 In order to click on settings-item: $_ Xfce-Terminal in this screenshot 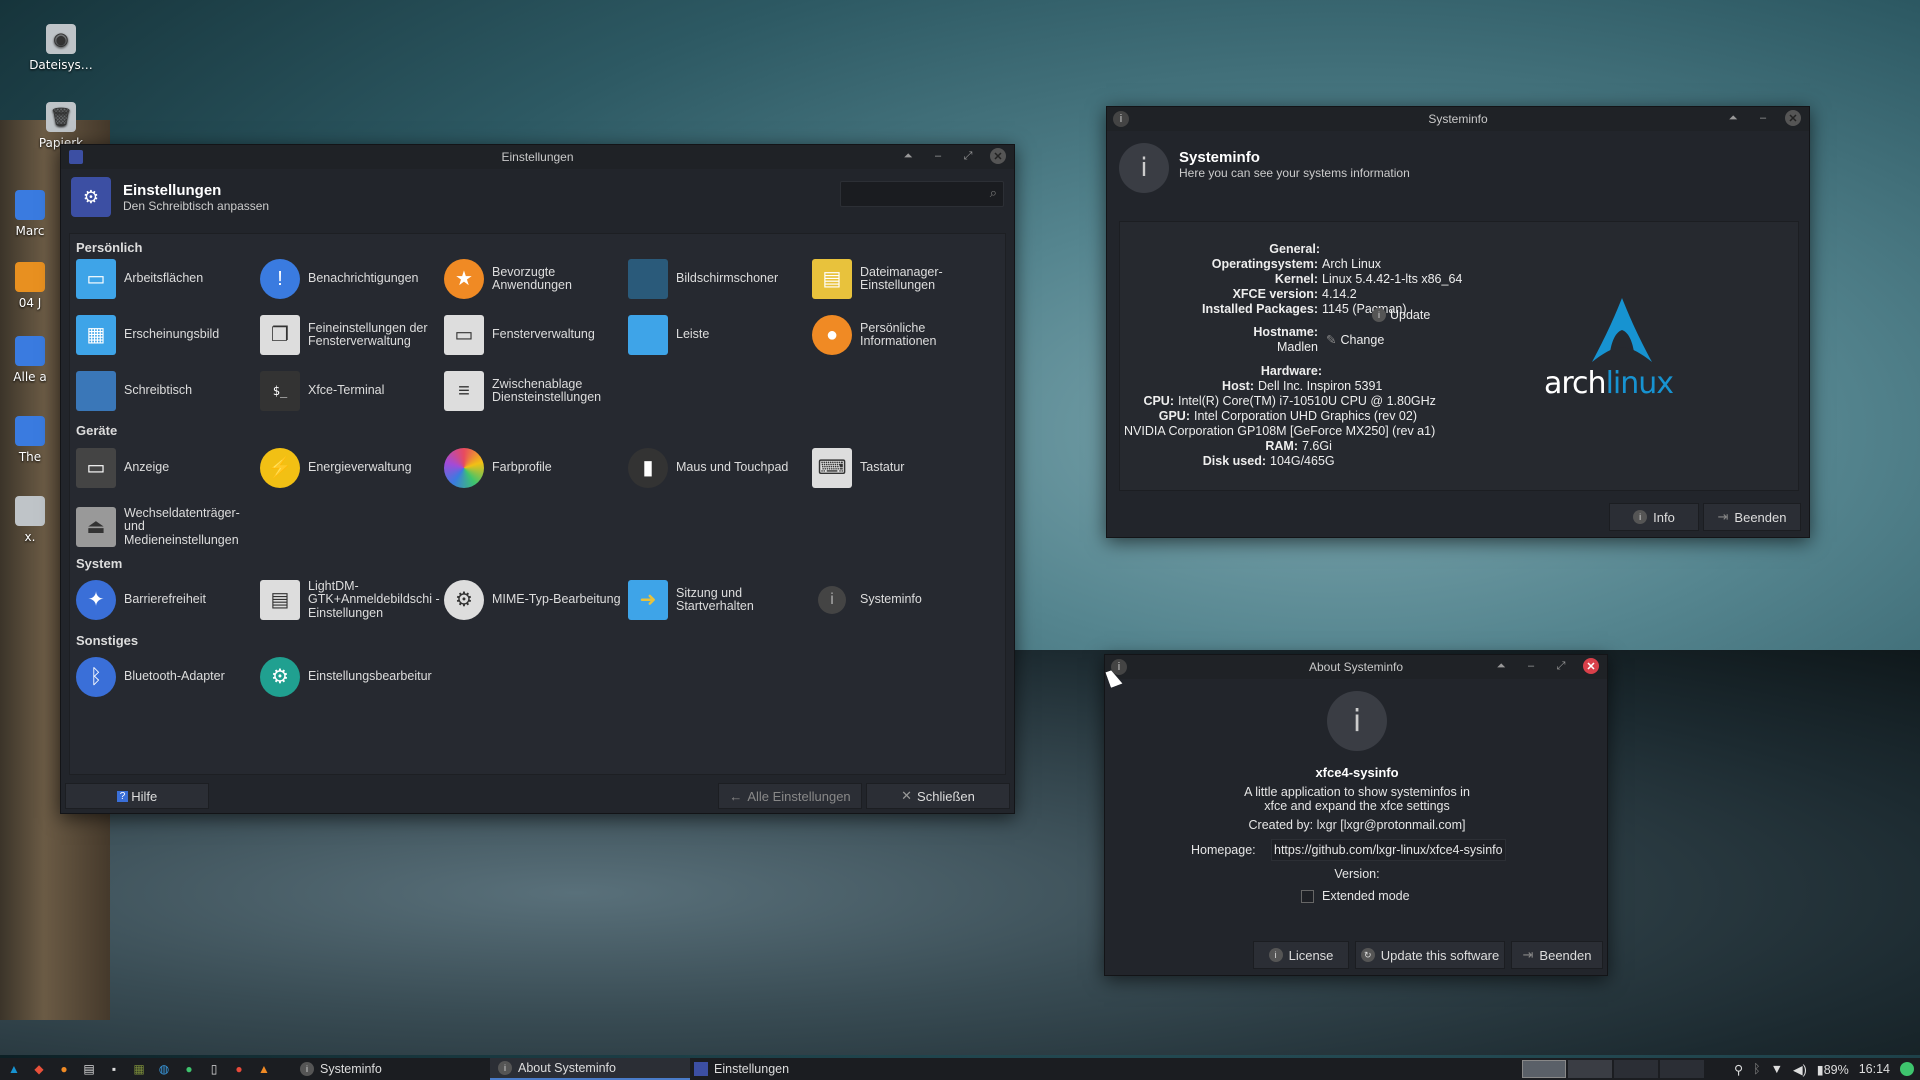, I will do `click(352, 391)`.